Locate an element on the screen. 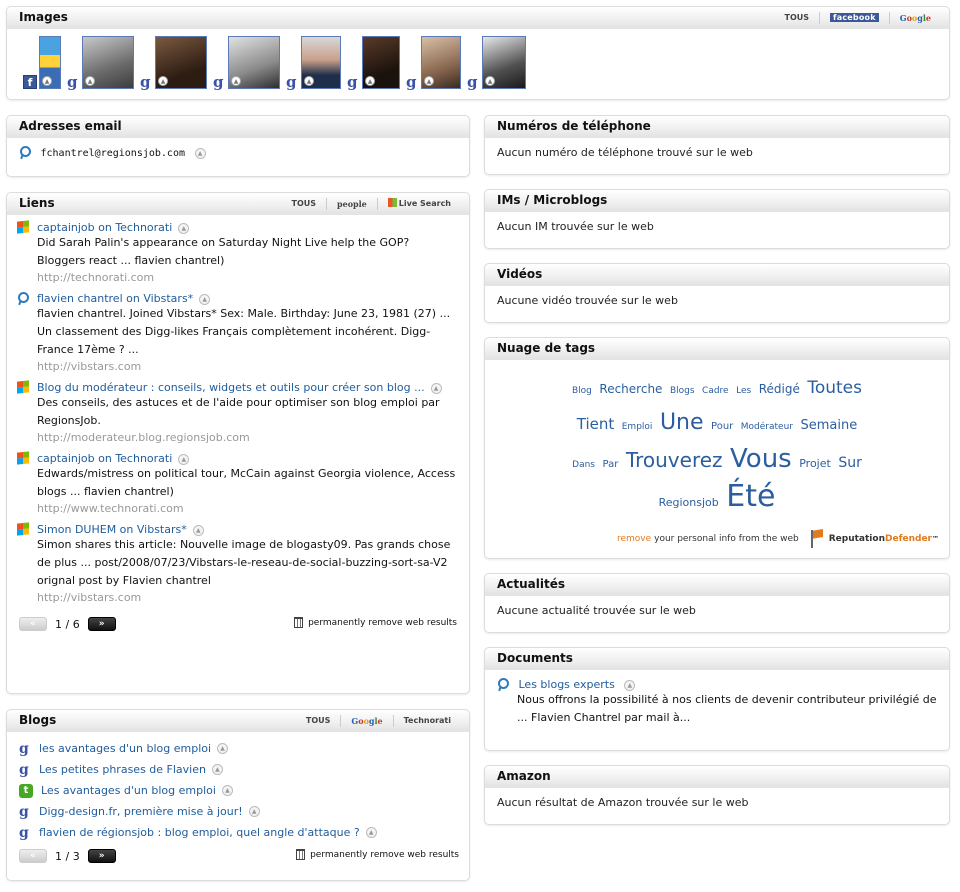  tag-link: Semaine is located at coordinates (829, 425).